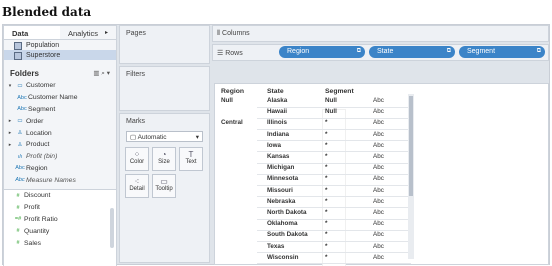  Describe the element at coordinates (43, 55) in the screenshot. I see `datasource-label: Superstore` at that location.